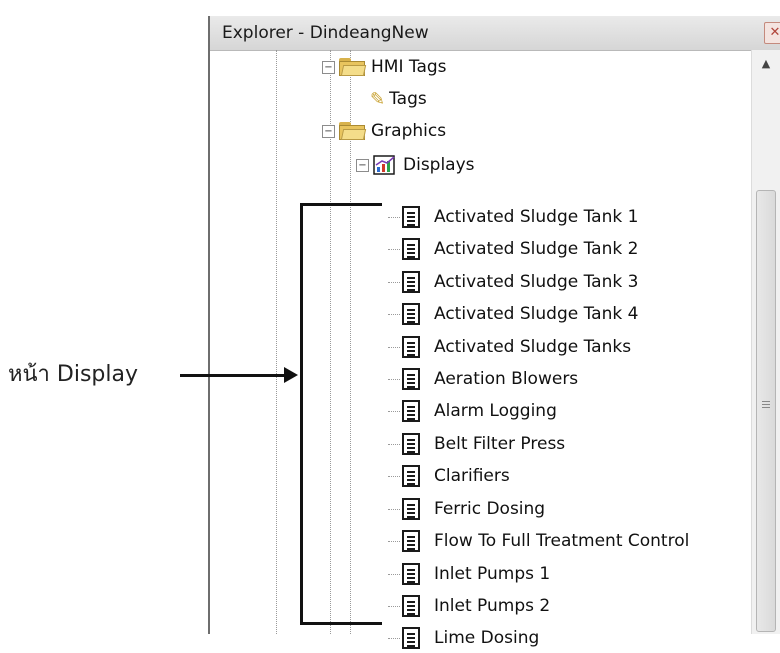 The image size is (780, 653). I want to click on vertical-scrollbar: ▲, so click(765, 342).